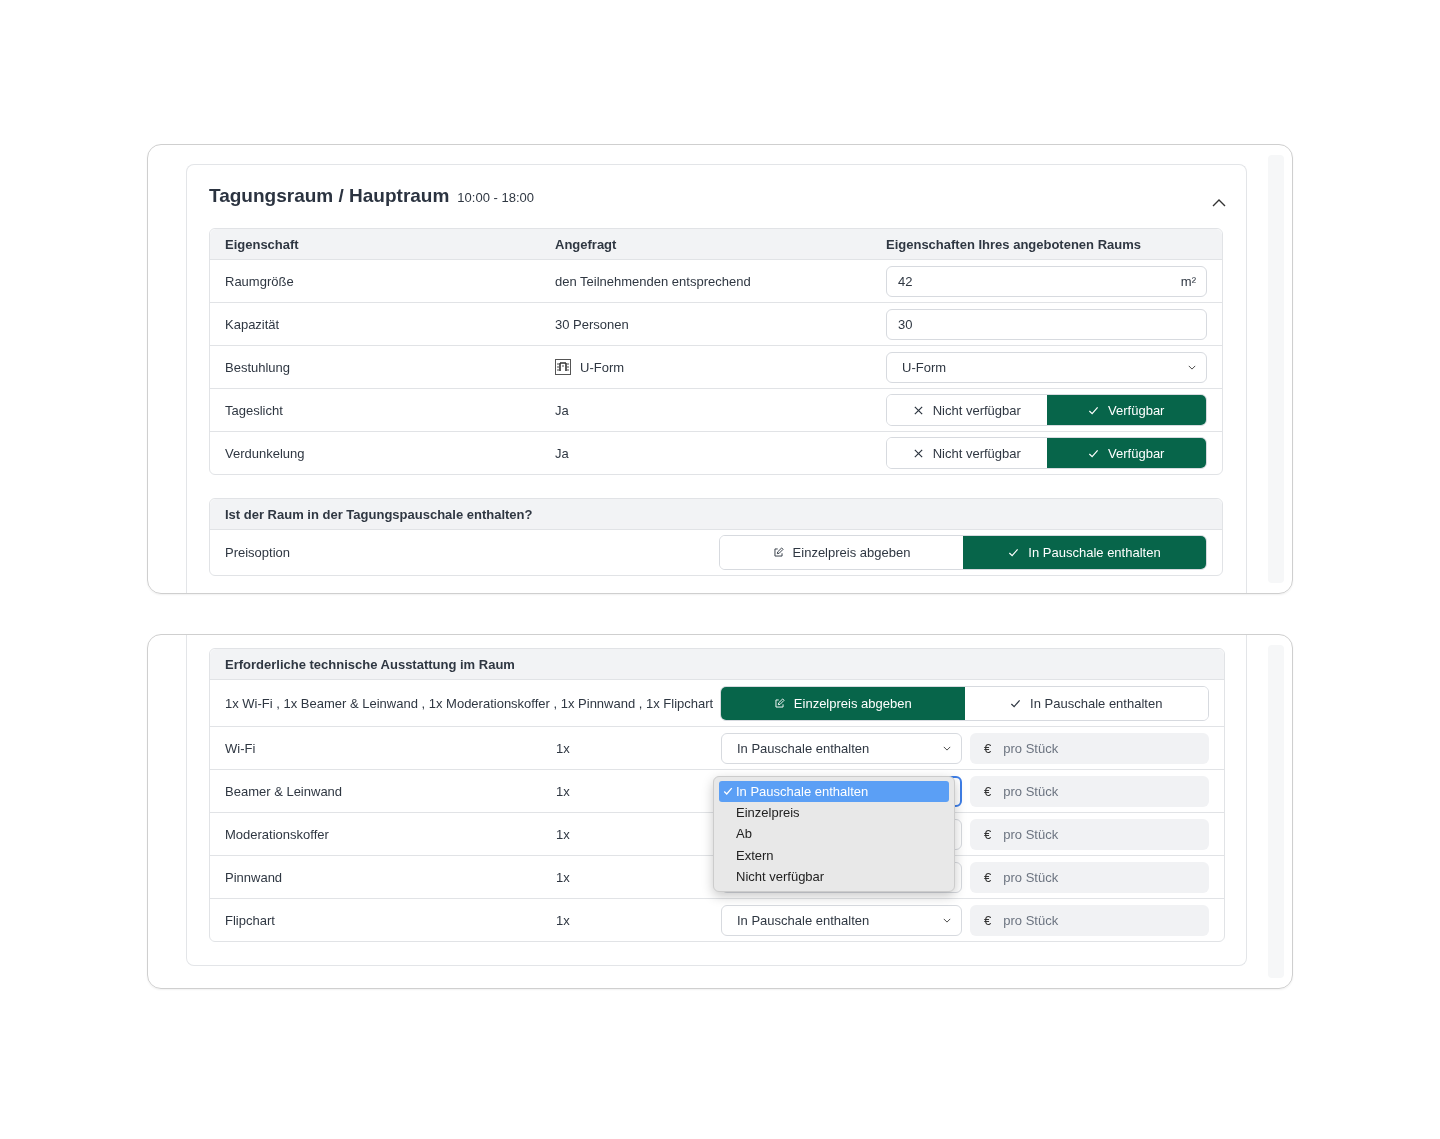 This screenshot has height=1139, width=1440. Describe the element at coordinates (843, 703) in the screenshot. I see `price-option-button: Einzelpreis abgeben` at that location.